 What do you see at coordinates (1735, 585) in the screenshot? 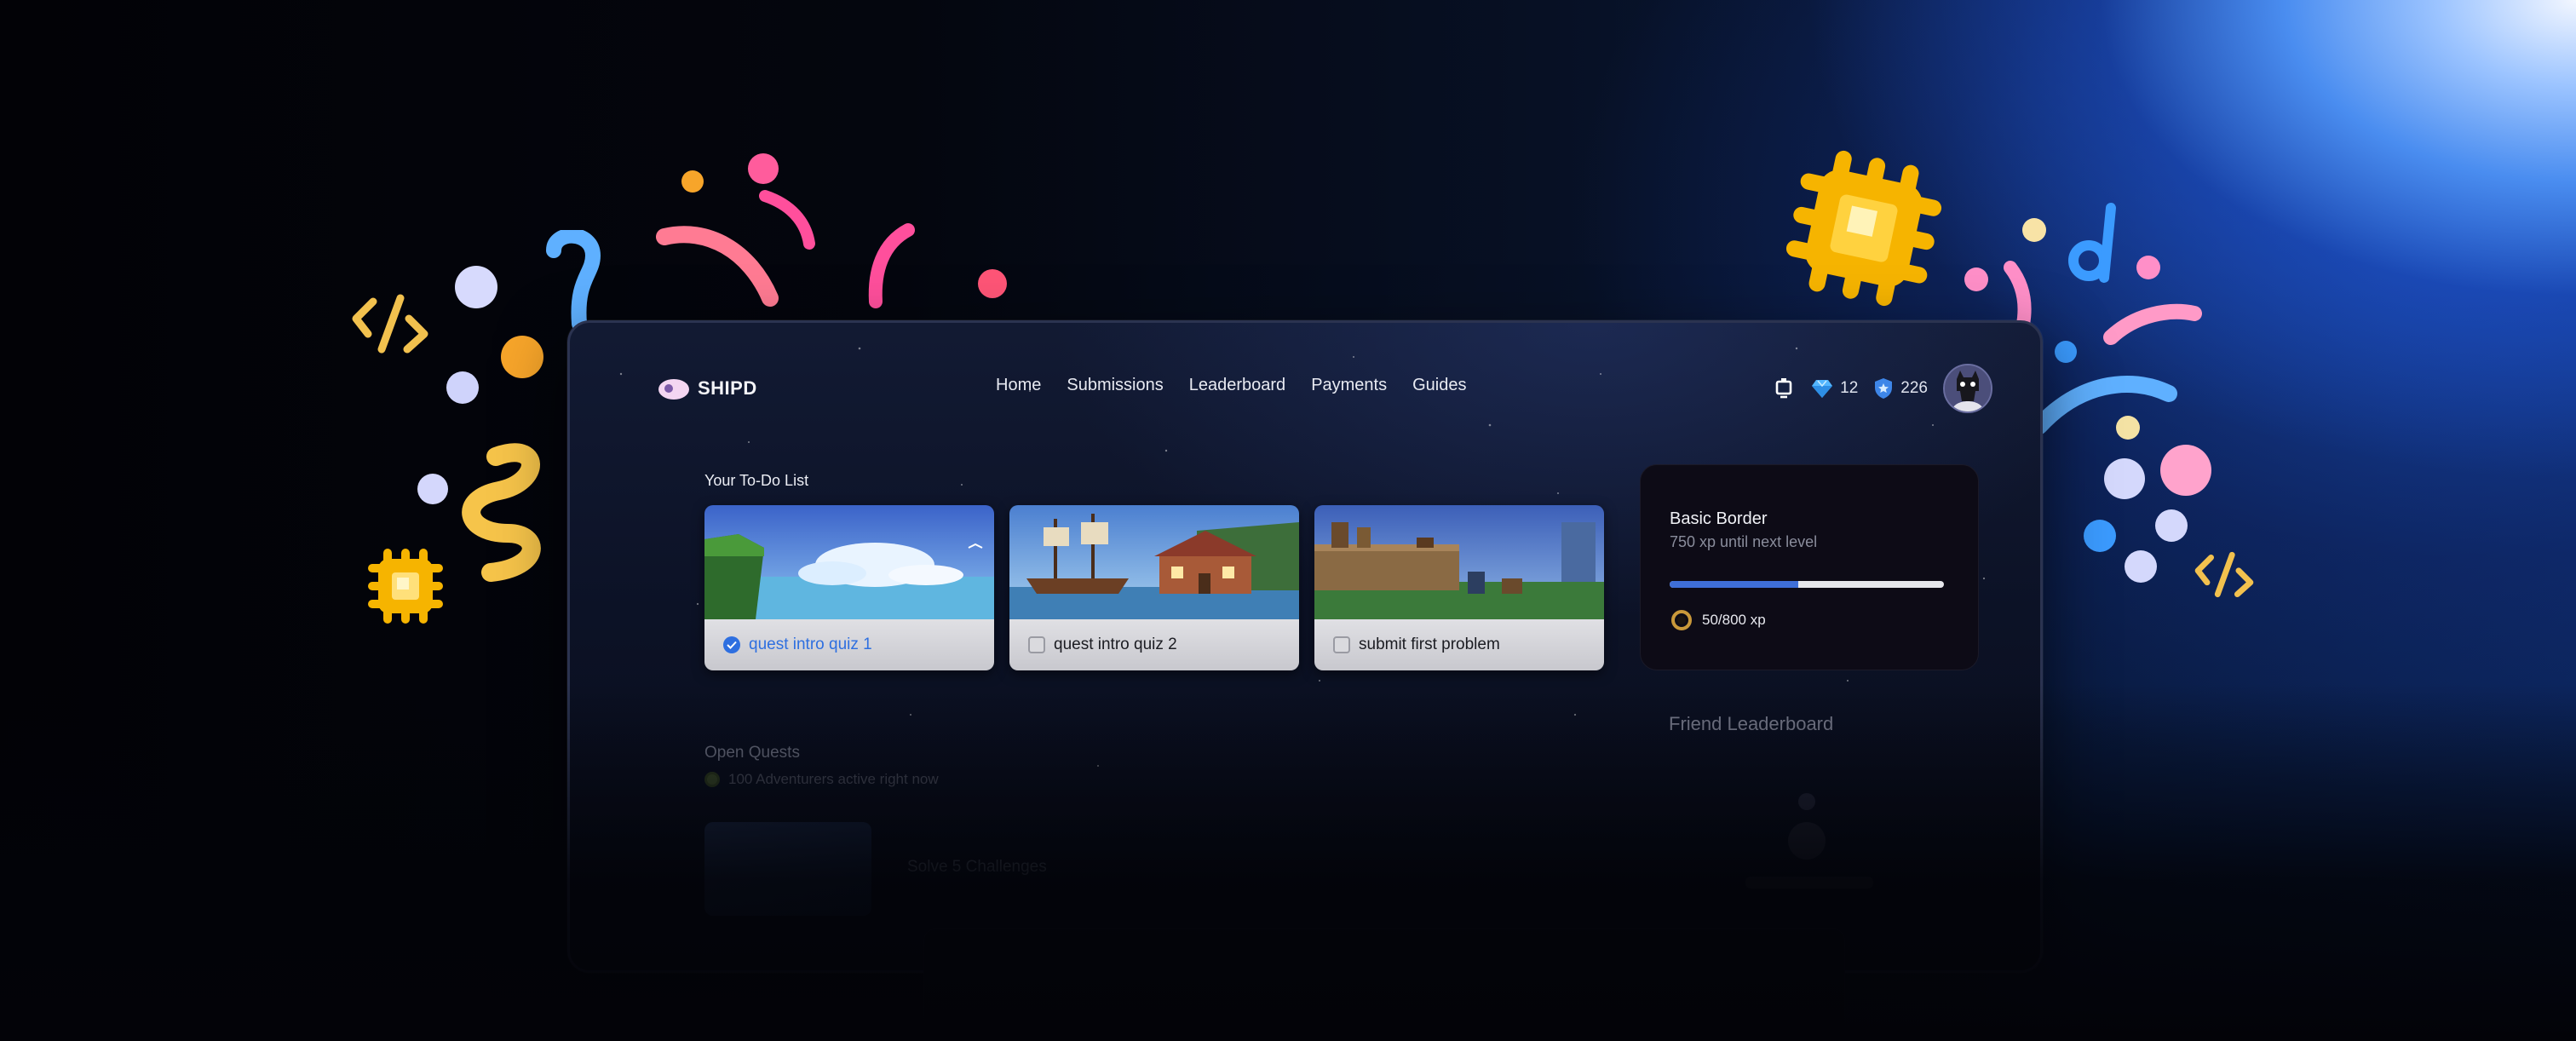
I see `xp-progress-fill` at bounding box center [1735, 585].